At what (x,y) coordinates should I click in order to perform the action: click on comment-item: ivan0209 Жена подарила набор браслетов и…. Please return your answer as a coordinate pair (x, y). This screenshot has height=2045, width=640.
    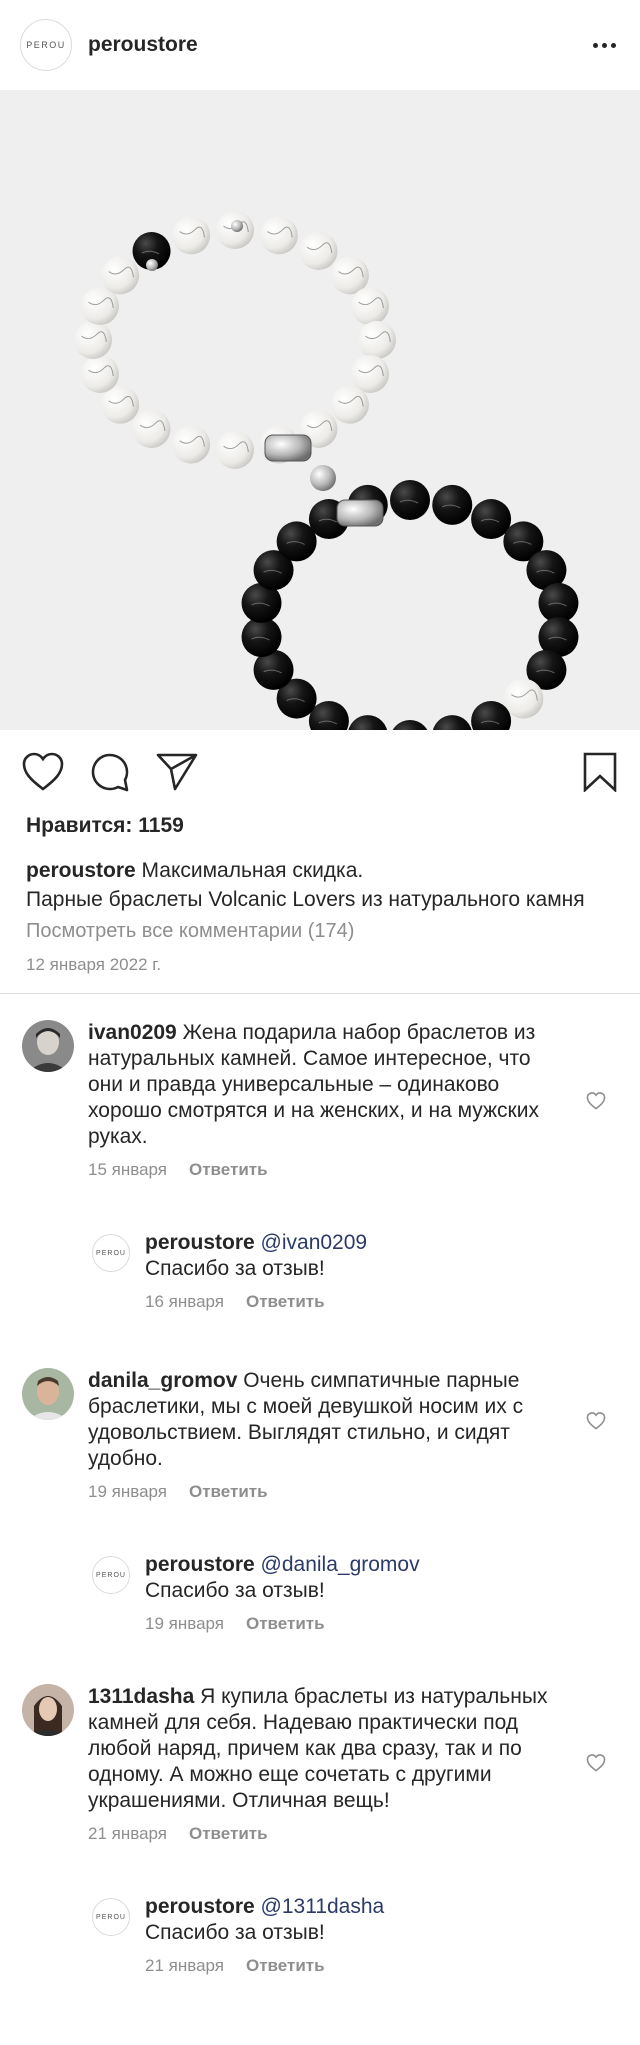
    Looking at the image, I should click on (320, 1100).